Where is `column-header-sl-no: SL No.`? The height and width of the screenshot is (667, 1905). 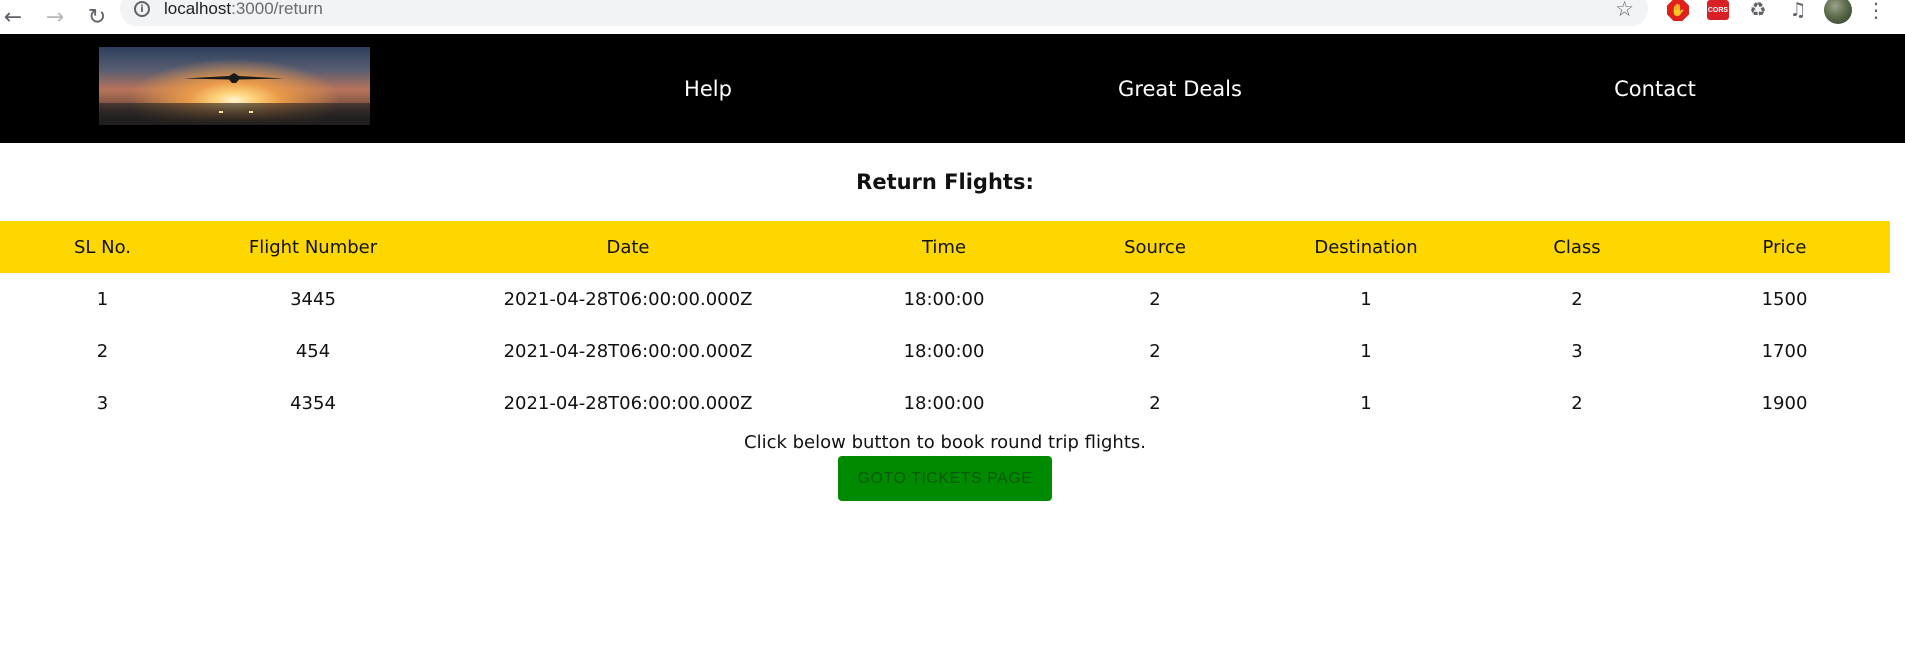
column-header-sl-no: SL No. is located at coordinates (102, 247).